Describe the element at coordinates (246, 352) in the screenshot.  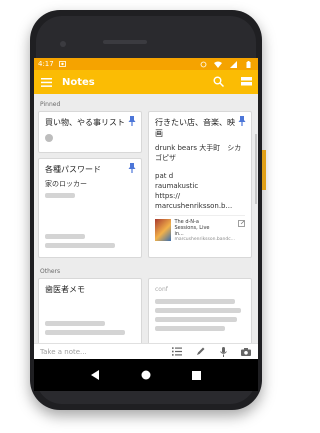
I see `camera-icon` at that location.